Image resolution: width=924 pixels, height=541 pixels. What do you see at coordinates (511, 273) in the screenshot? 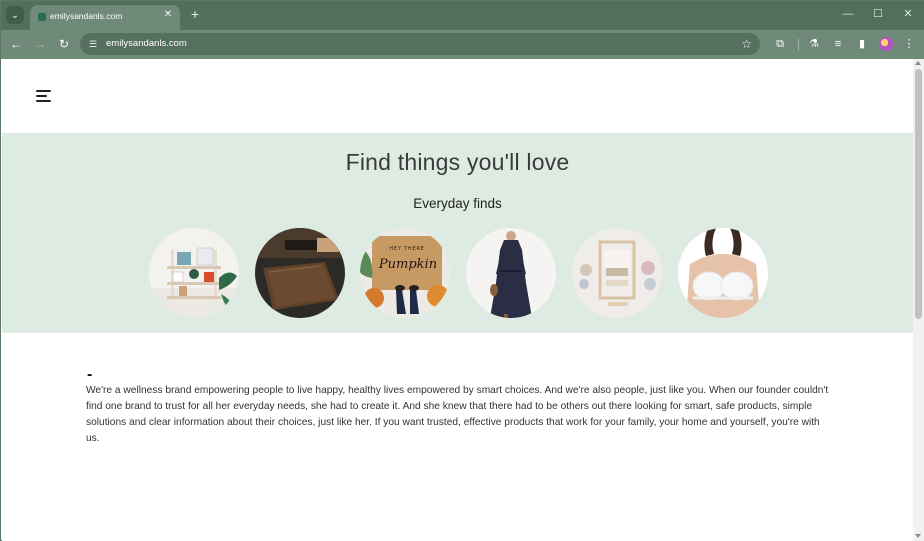
I see `category-dress` at bounding box center [511, 273].